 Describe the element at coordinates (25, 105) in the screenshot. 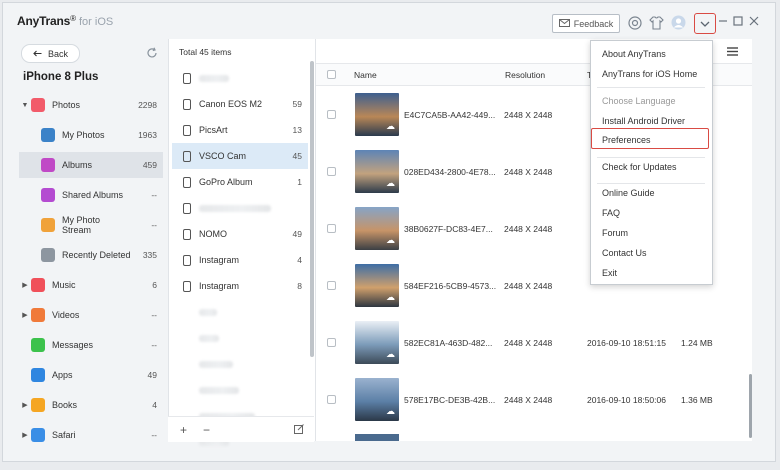

I see `expand-arrow-icon: ▼` at that location.